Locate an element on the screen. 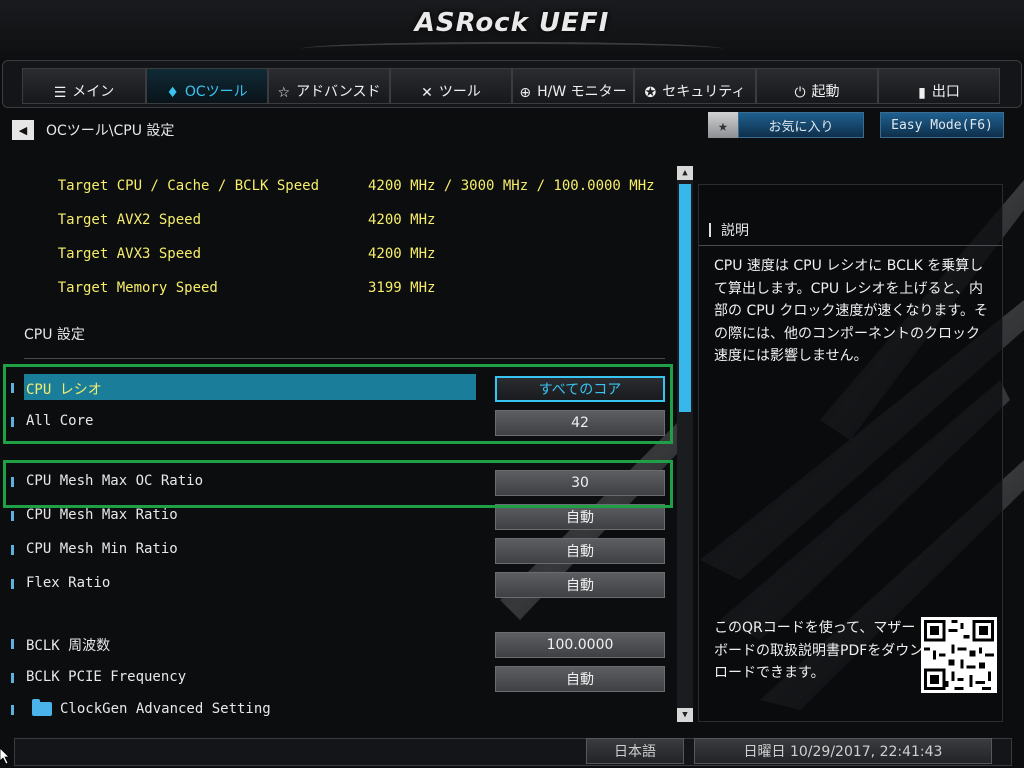 The width and height of the screenshot is (1024, 768). breadcrumb: ◀ OCツール\CPU 設定 is located at coordinates (93, 130).